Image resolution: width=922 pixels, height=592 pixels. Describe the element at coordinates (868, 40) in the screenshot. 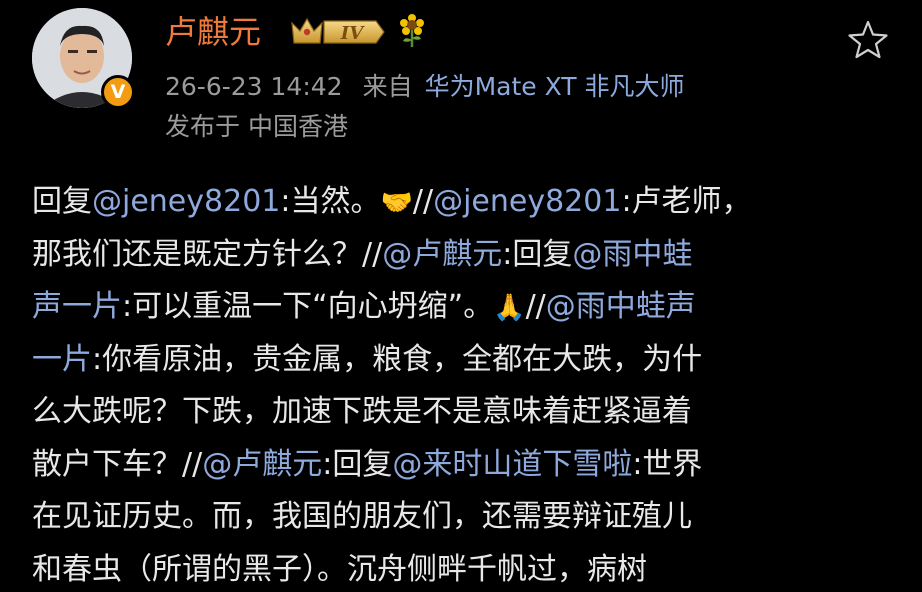

I see `star-outline-icon` at that location.